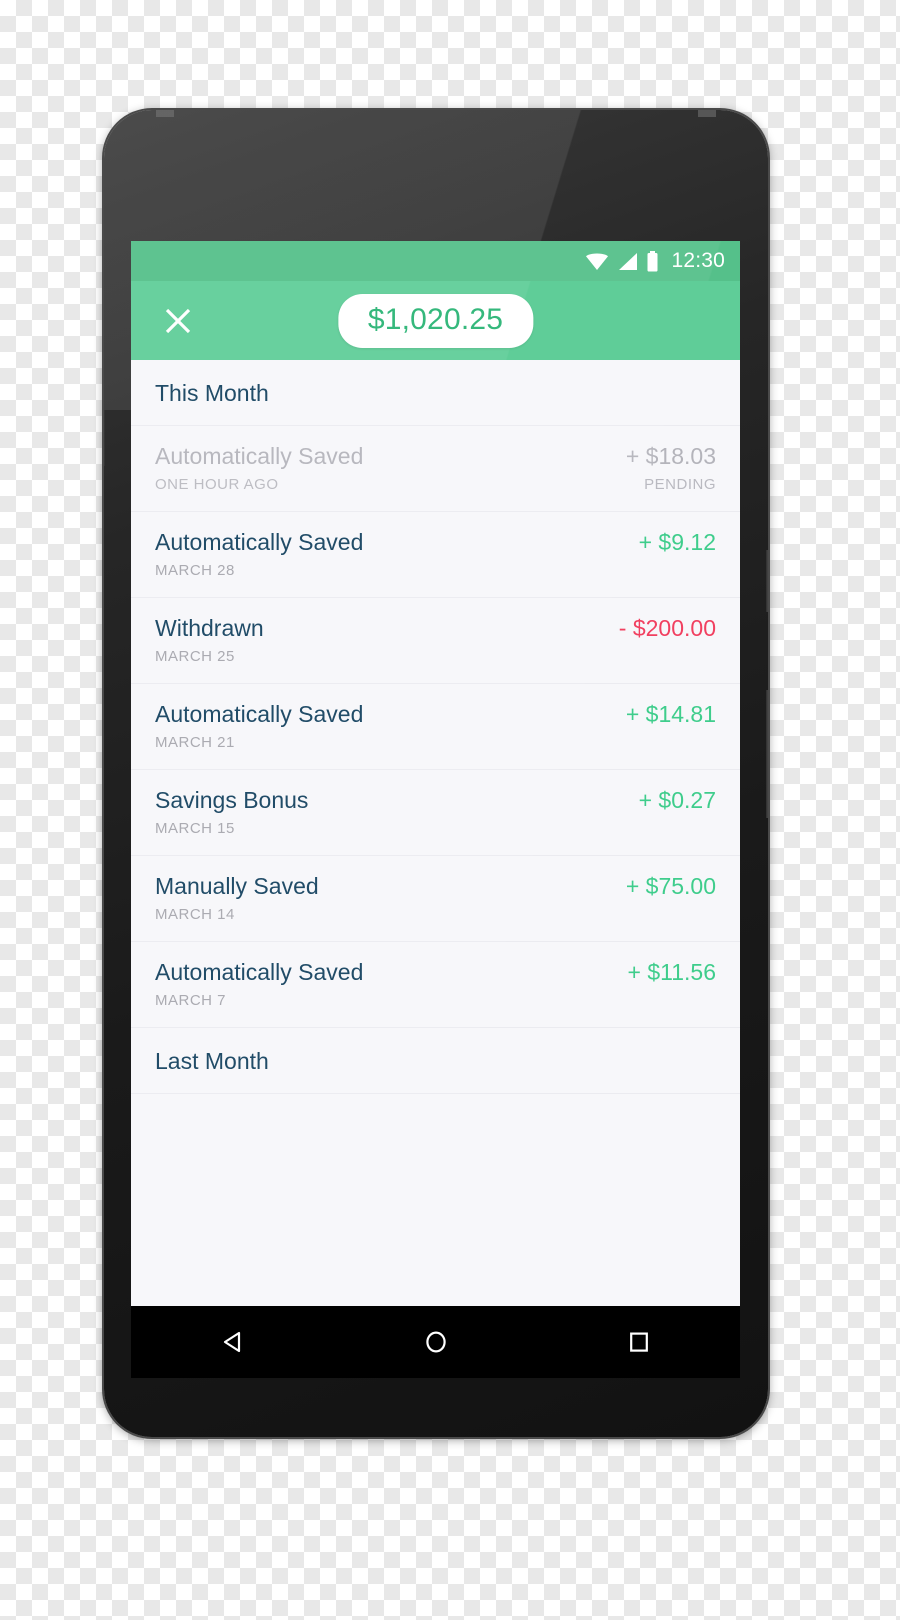 The image size is (900, 1620). Describe the element at coordinates (435, 714) in the screenshot. I see `transaction-primary-line: Automatically Saved + $14.81` at that location.